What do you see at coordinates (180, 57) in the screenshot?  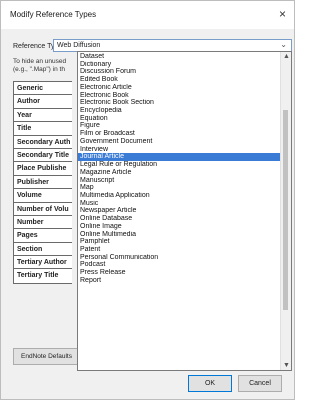 I see `dropdown-option: Dataset` at bounding box center [180, 57].